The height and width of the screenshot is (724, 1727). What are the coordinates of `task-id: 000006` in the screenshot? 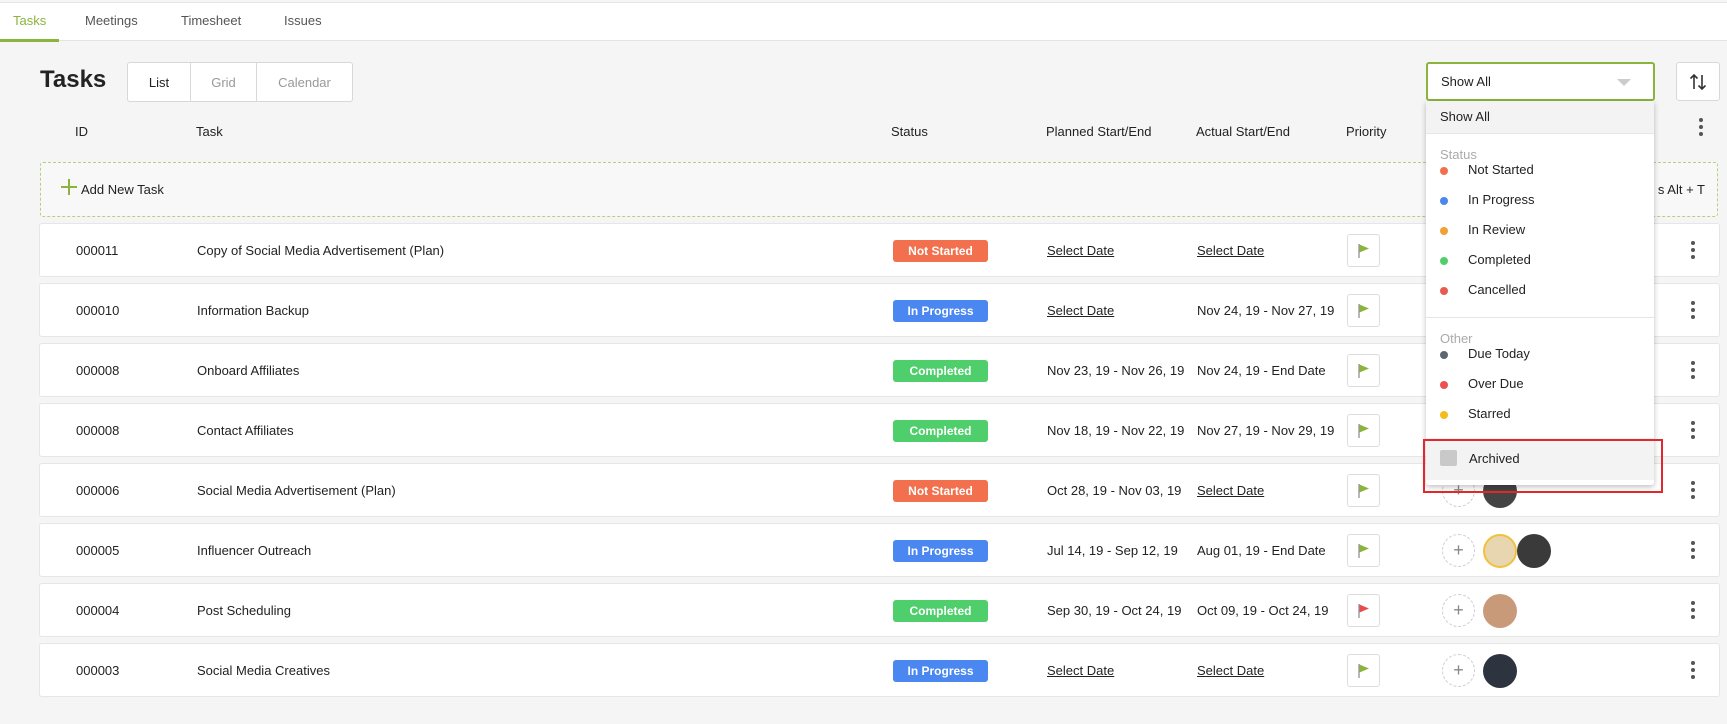 It's located at (98, 490).